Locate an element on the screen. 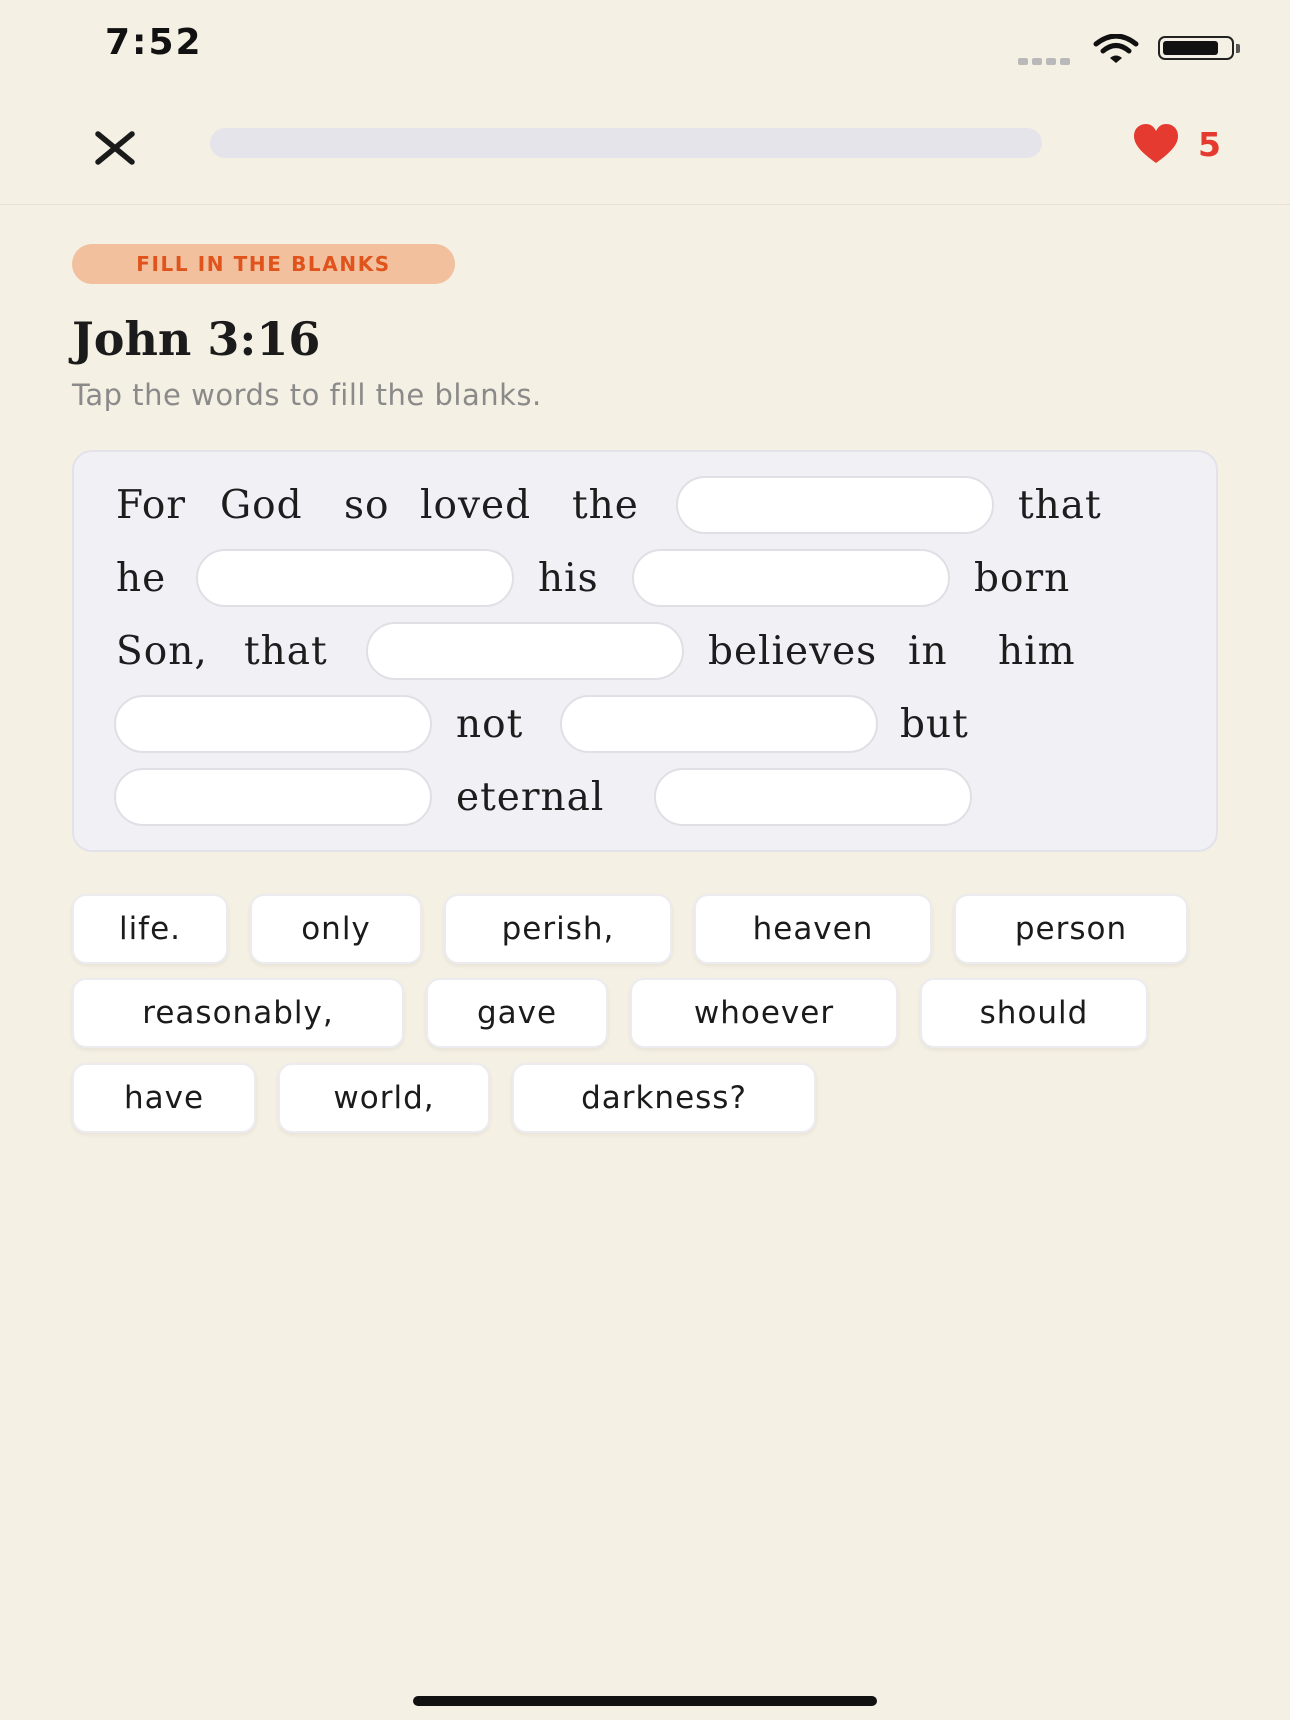  close-button is located at coordinates (115, 147).